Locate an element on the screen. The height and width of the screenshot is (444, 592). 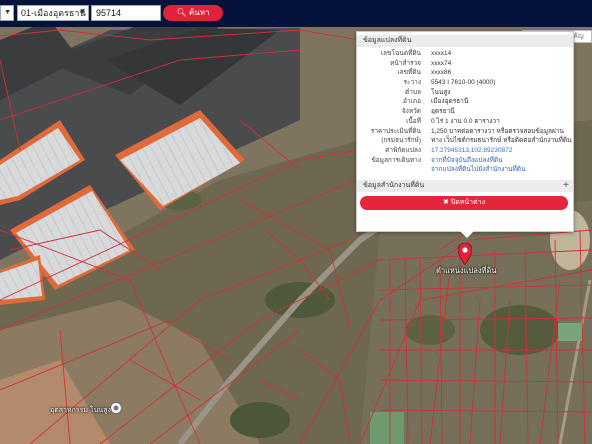
parcel-info-header: ข้อมูลแปลงที่ดิน is located at coordinates (465, 41).